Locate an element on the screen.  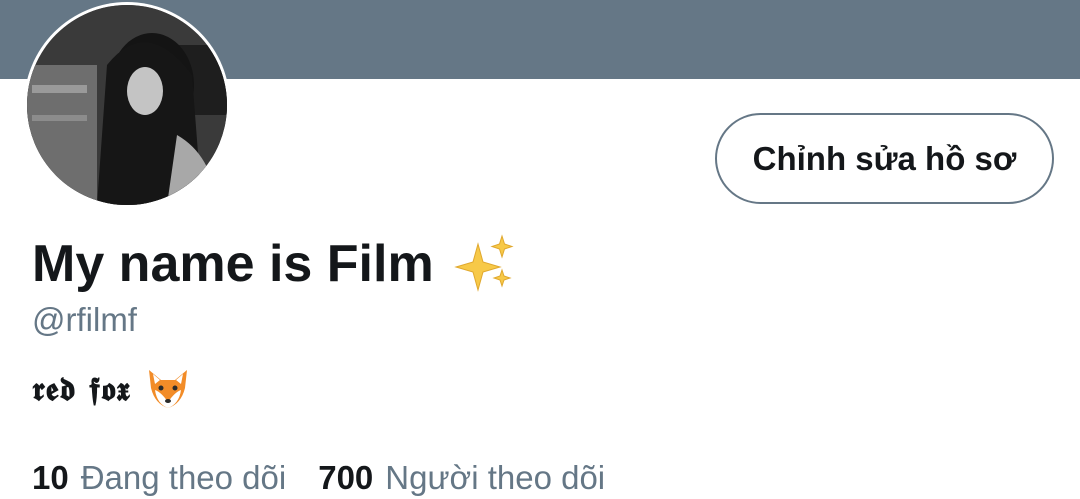
profile-bio: 𝖗𝖊𝖉 𝖋𝖔𝖝 is located at coordinates (111, 389).